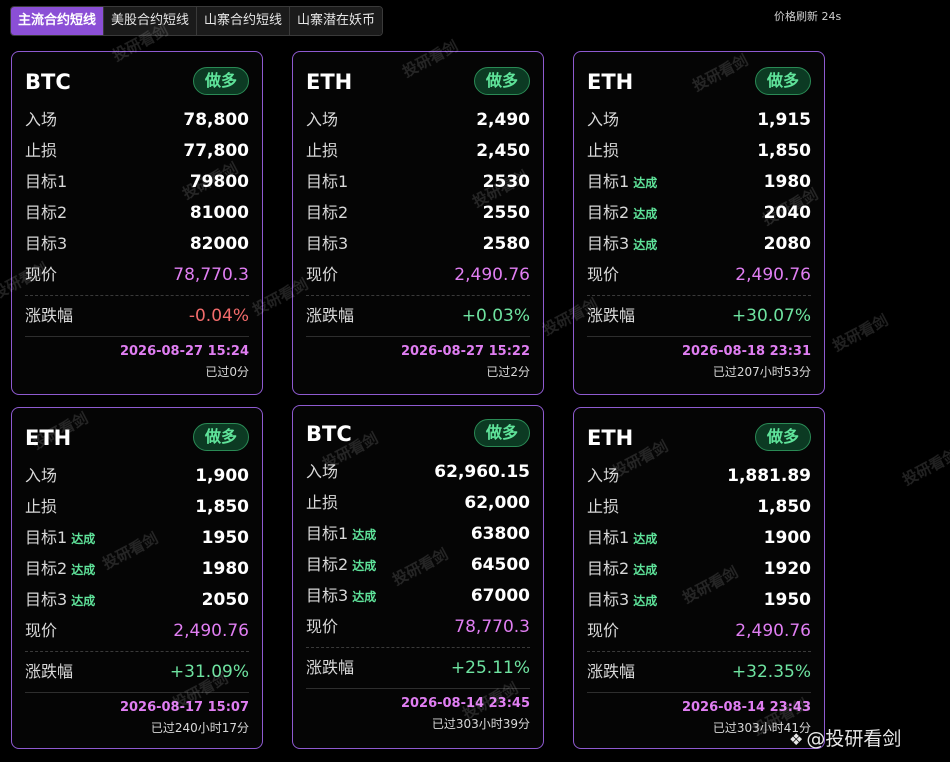 The width and height of the screenshot is (950, 762). I want to click on change-row: 涨跌幅 +25.11%, so click(418, 668).